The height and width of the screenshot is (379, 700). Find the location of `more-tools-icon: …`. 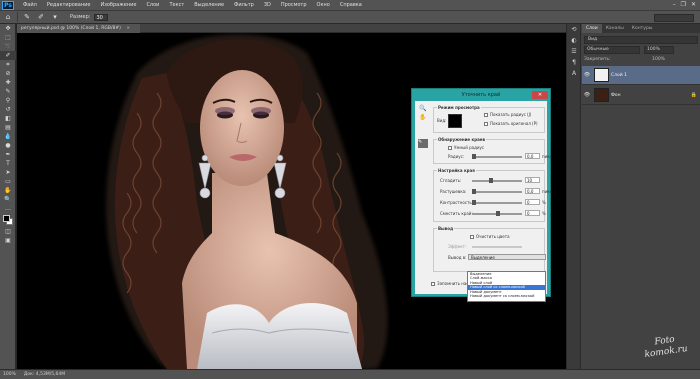

more-tools-icon: … is located at coordinates (8, 208).